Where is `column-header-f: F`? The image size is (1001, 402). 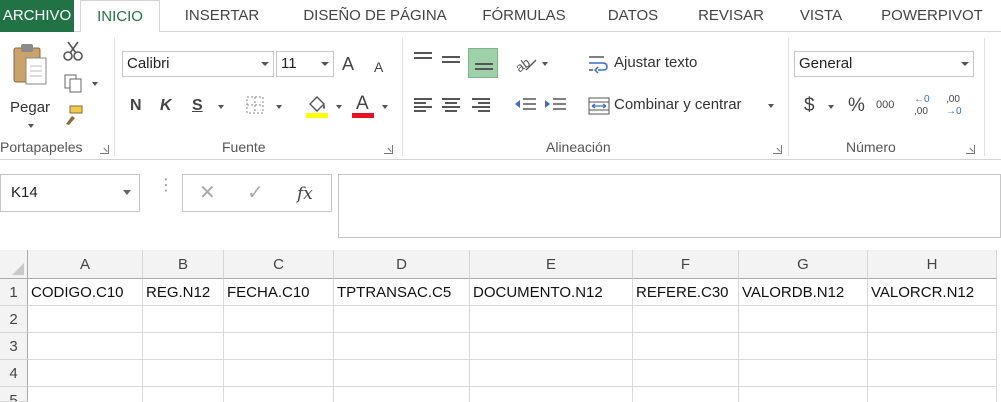 column-header-f: F is located at coordinates (686, 264).